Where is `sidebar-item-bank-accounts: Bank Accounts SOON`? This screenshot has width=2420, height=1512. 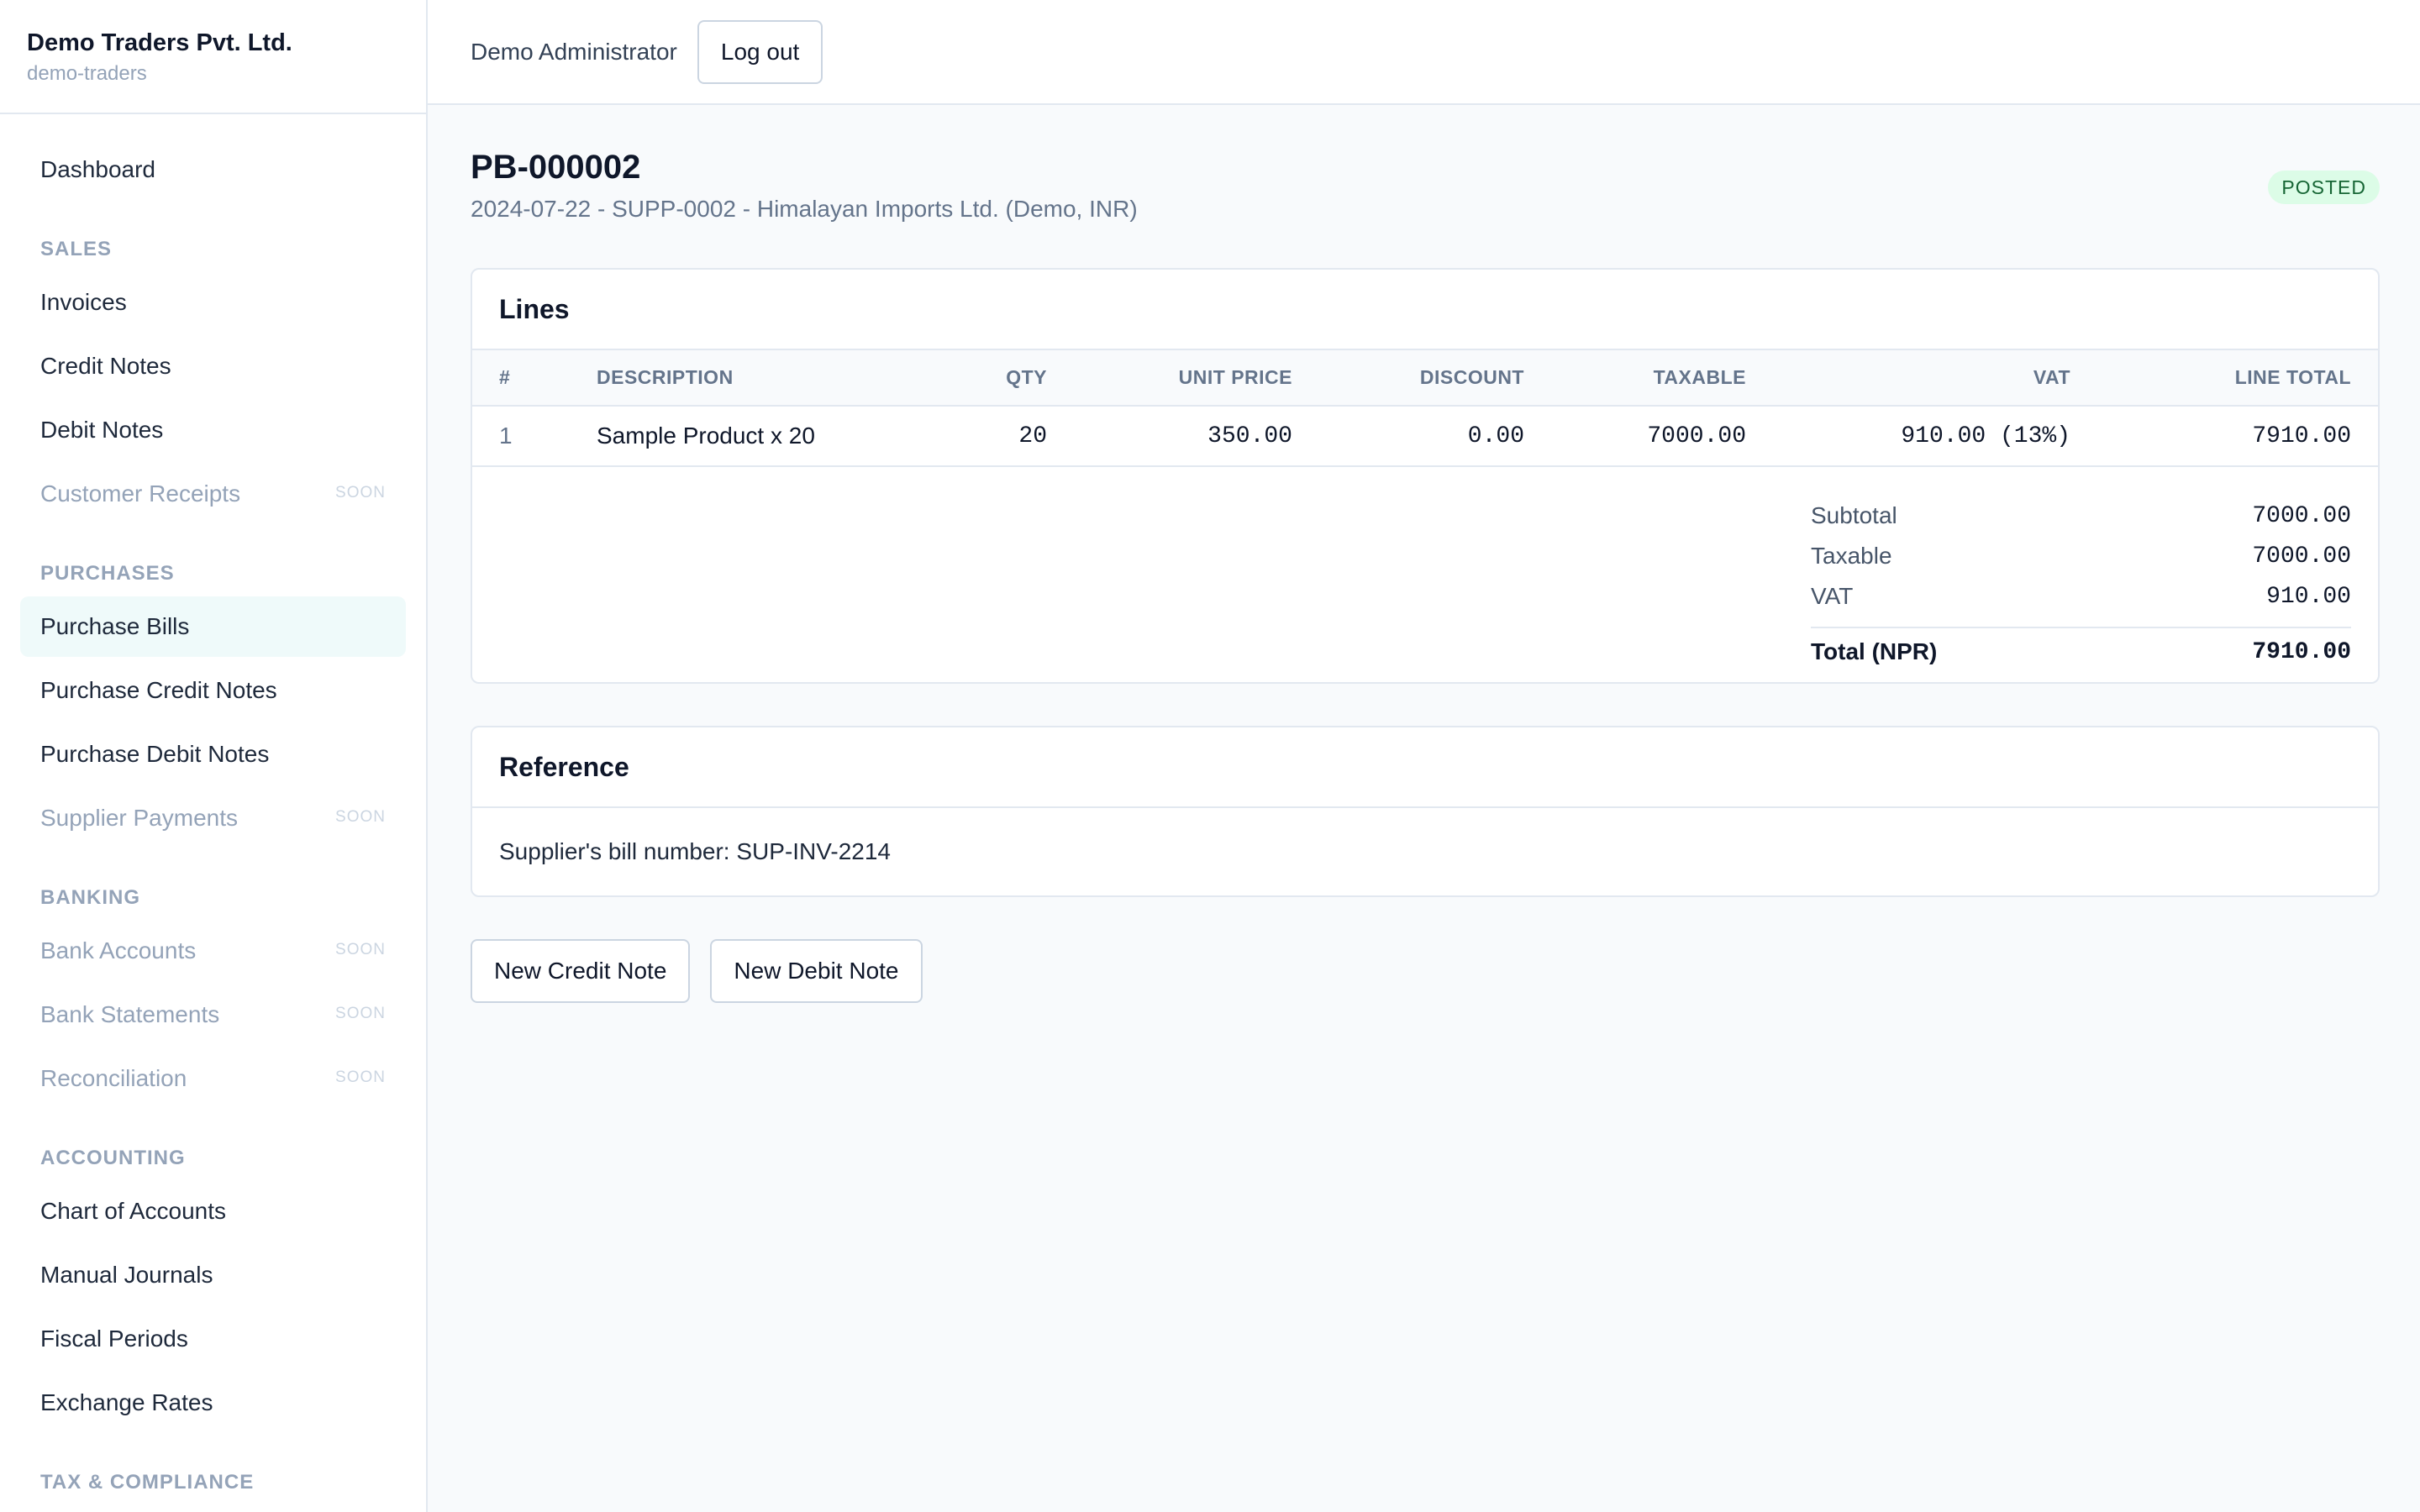
sidebar-item-bank-accounts: Bank Accounts SOON is located at coordinates (213, 951).